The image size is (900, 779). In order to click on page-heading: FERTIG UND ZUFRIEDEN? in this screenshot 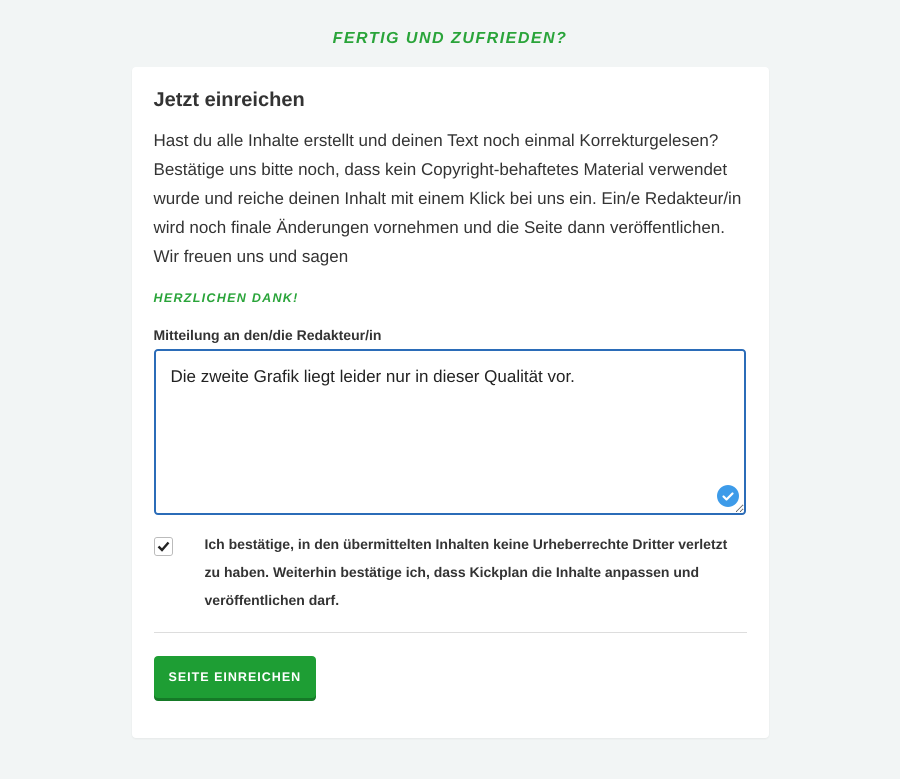, I will do `click(450, 39)`.